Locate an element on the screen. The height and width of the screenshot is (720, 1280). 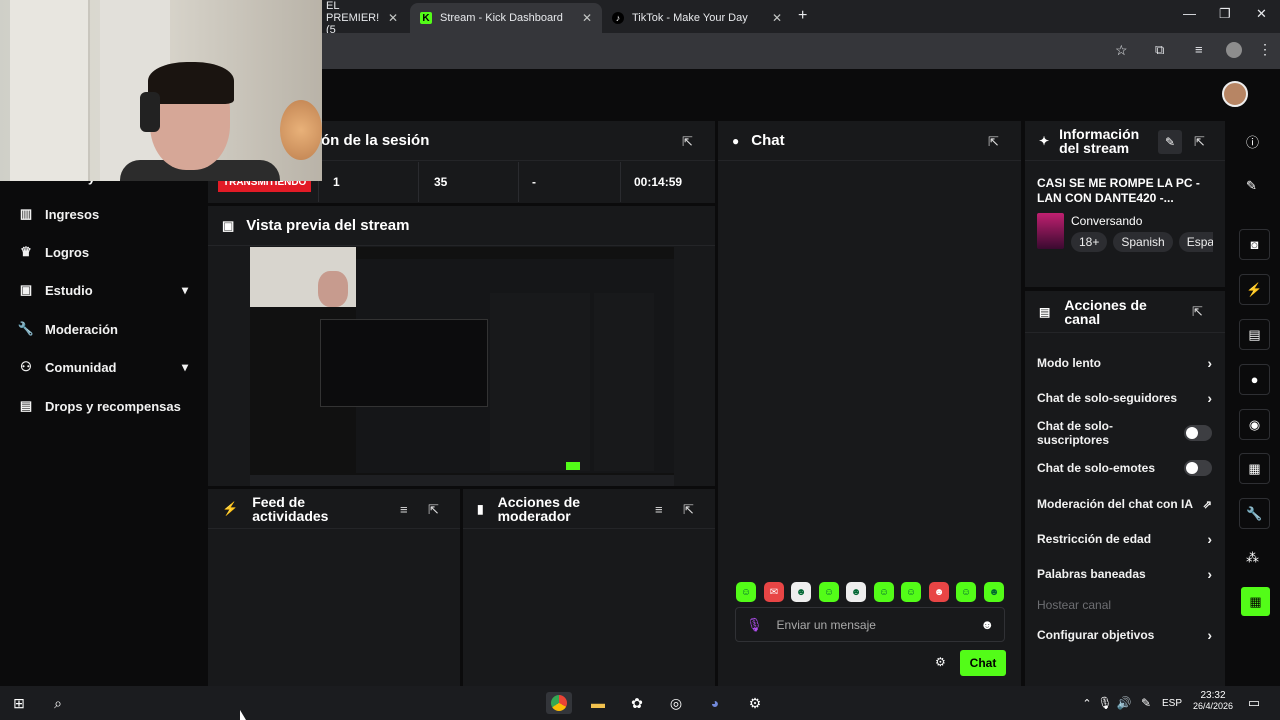
chrome-icon is located at coordinates (559, 703).